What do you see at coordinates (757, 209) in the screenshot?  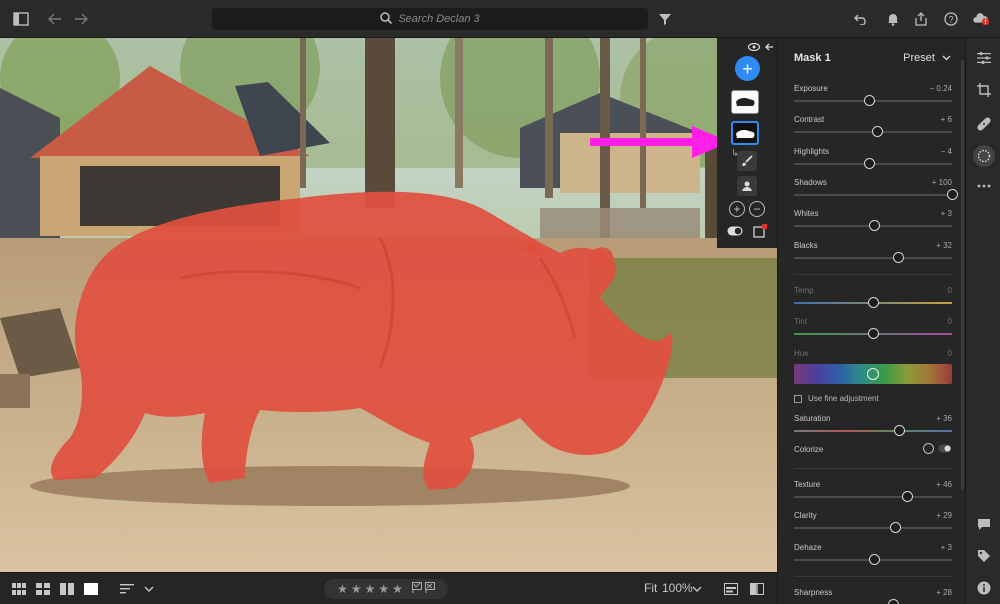 I see `subtract-from-mask-button: −` at bounding box center [757, 209].